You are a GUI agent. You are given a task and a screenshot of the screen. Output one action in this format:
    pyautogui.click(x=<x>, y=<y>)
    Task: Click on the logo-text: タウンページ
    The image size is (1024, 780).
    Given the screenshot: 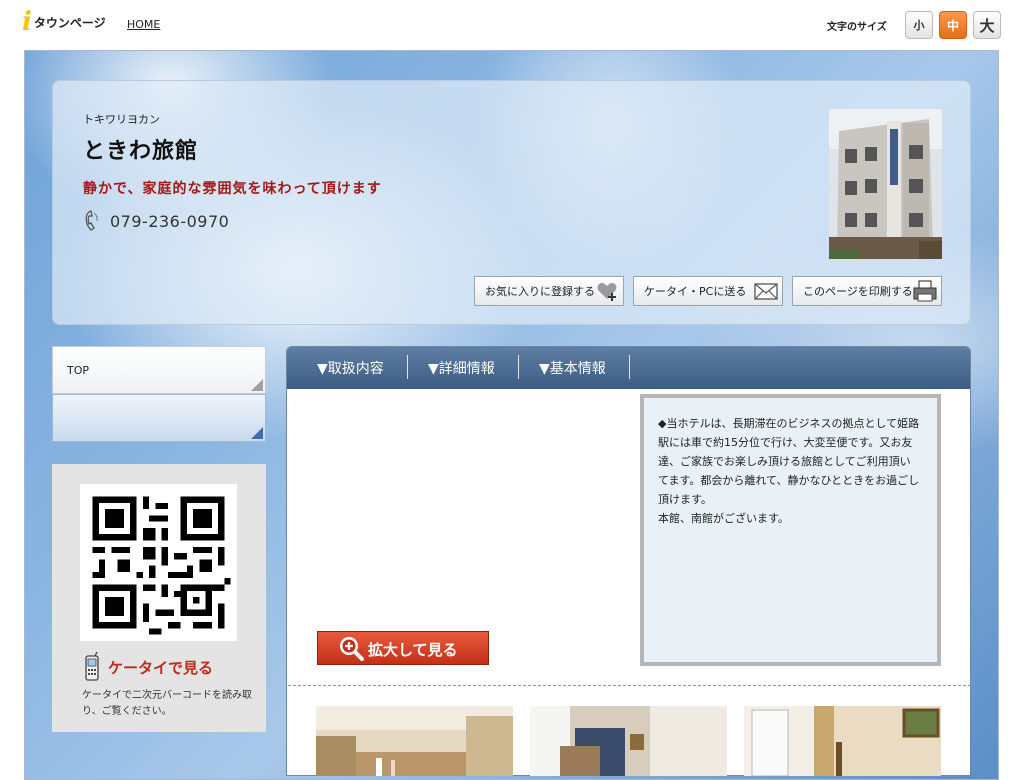 What is the action you would take?
    pyautogui.click(x=69, y=22)
    